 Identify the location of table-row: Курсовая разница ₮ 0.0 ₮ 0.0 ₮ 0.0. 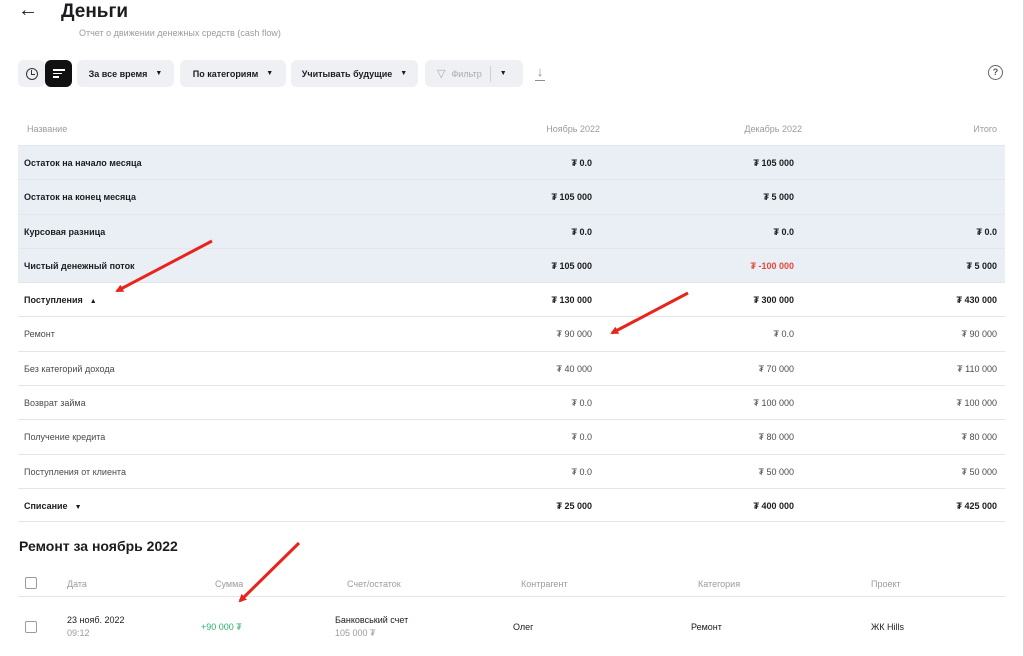
(511, 230).